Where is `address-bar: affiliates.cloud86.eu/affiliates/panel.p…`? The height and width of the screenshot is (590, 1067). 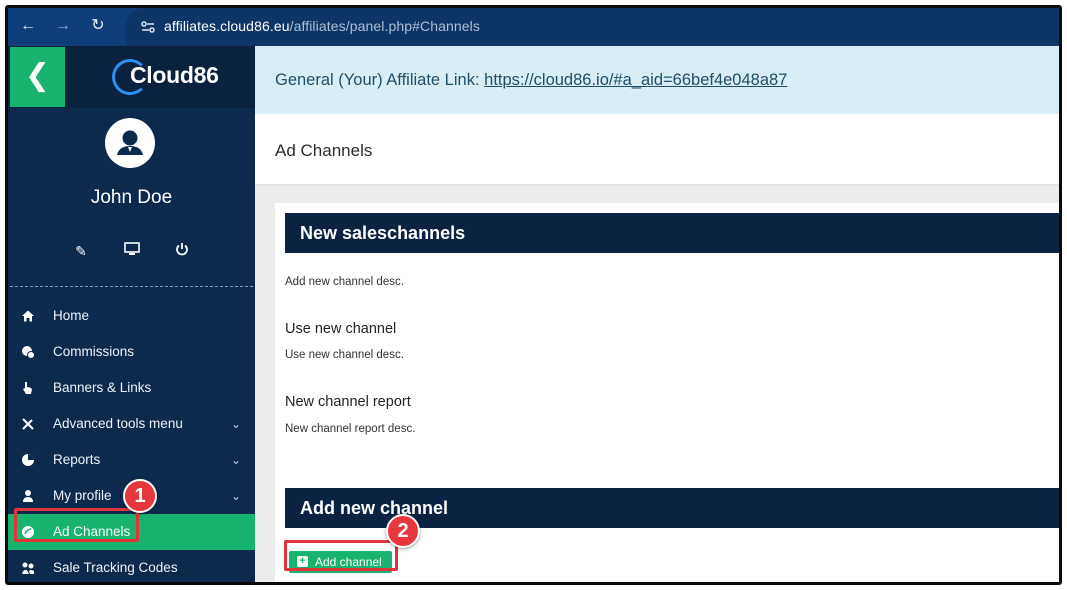 address-bar: affiliates.cloud86.eu/affiliates/panel.p… is located at coordinates (592, 27).